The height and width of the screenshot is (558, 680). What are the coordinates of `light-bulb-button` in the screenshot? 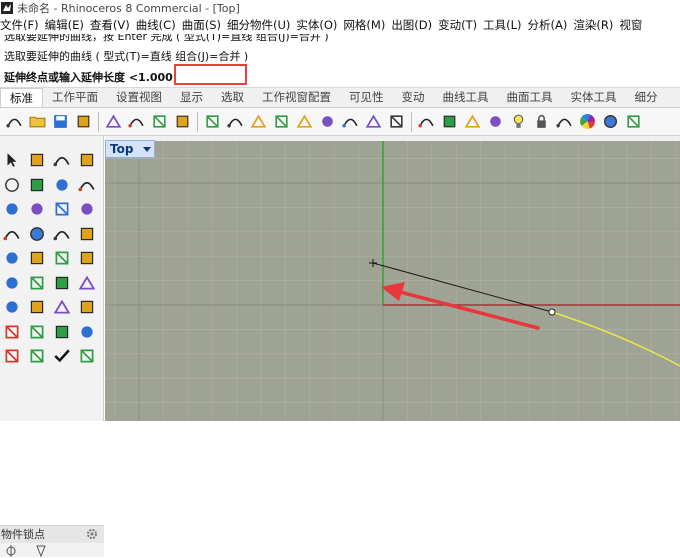 It's located at (518, 122).